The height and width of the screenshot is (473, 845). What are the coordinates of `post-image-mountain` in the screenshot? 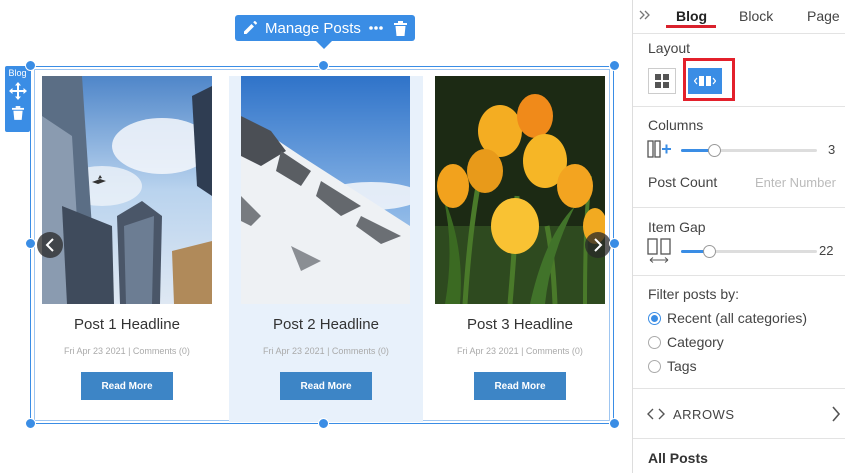 It's located at (325, 190).